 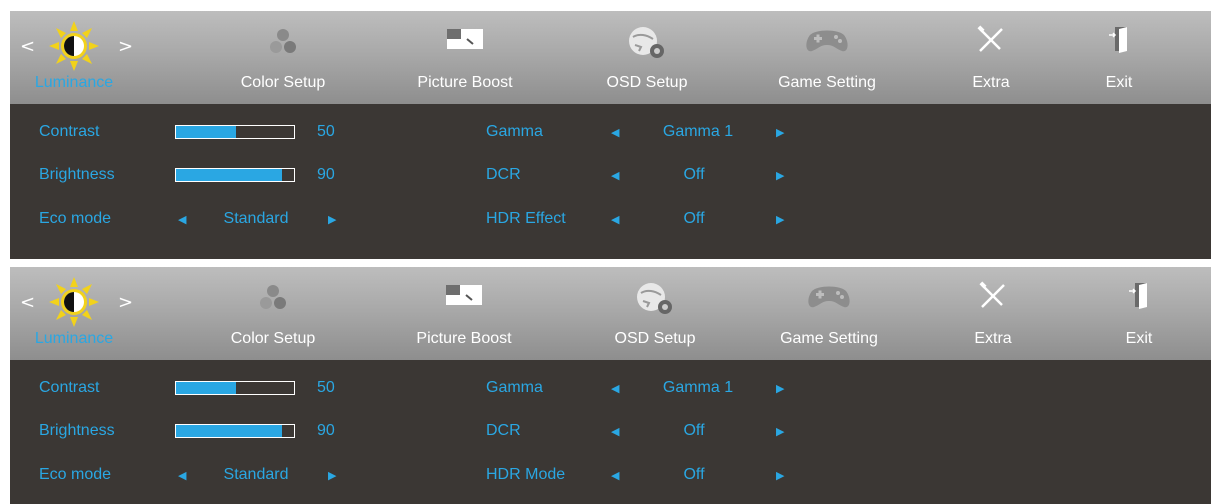 What do you see at coordinates (526, 474) in the screenshot?
I see `hdr-mode-label: HDR Mode` at bounding box center [526, 474].